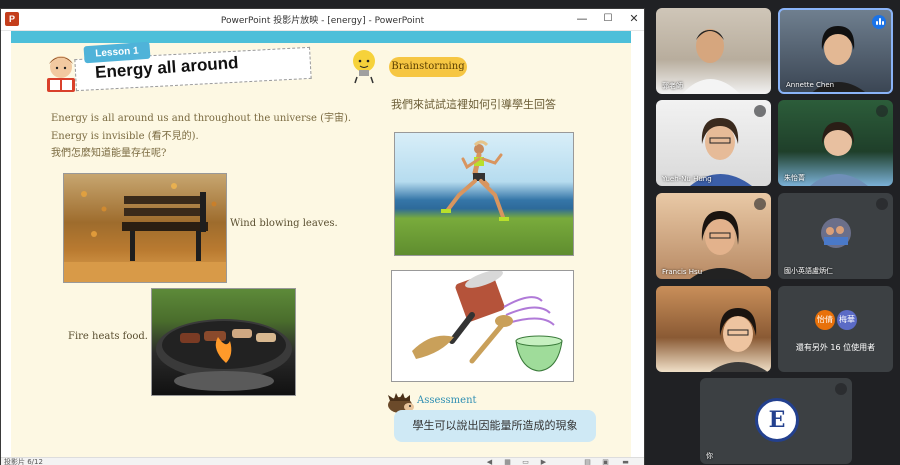 The width and height of the screenshot is (900, 465). What do you see at coordinates (835, 51) in the screenshot?
I see `participant-tile-speaking: Annette Chen` at bounding box center [835, 51].